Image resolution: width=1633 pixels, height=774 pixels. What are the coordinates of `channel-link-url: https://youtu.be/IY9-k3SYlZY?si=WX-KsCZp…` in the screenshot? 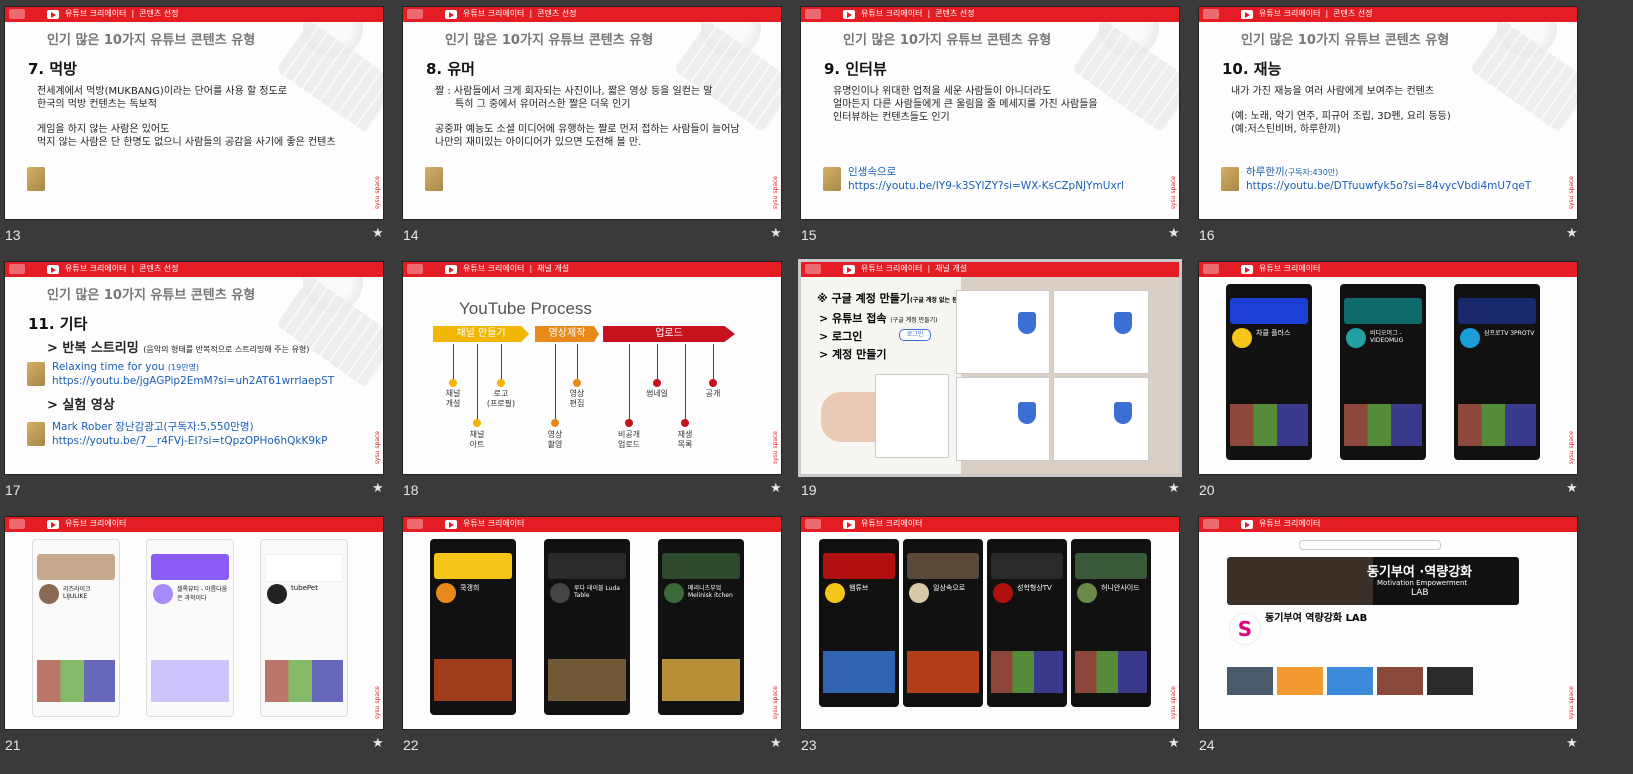 It's located at (986, 186).